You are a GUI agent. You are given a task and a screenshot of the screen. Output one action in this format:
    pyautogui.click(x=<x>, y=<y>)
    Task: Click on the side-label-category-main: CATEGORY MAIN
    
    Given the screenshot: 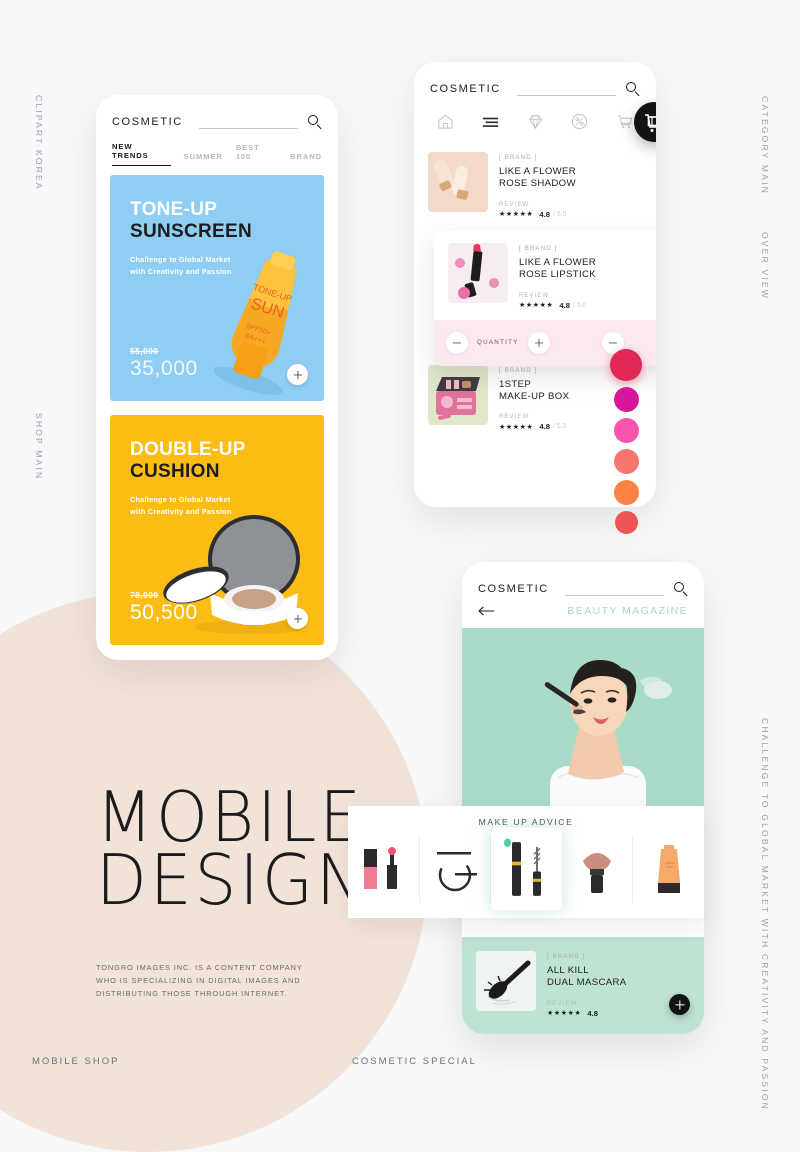 What is the action you would take?
    pyautogui.click(x=765, y=145)
    